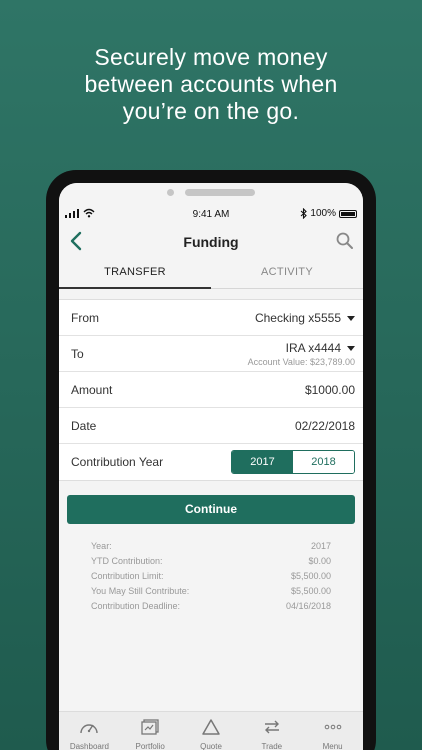 This screenshot has height=750, width=422. What do you see at coordinates (211, 215) in the screenshot?
I see `status-bar: 9:41 AM 100%` at bounding box center [211, 215].